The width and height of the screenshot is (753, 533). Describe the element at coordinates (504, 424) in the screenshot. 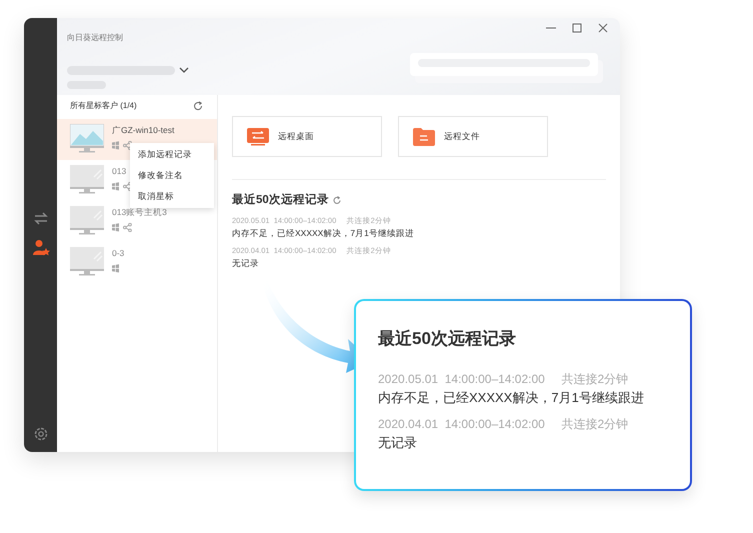

I see `record-meta: 2020.04.01 14:00:00–14:02:00 共连接2分钟` at that location.